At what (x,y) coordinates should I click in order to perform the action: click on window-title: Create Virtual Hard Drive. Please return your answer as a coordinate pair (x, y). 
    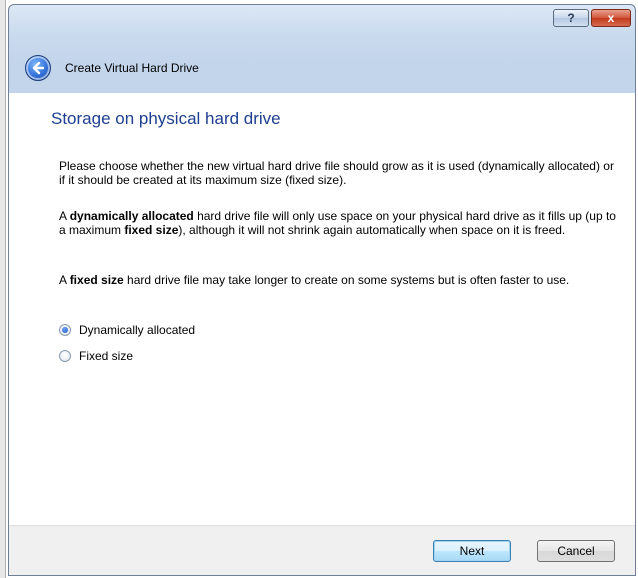
    Looking at the image, I should click on (132, 68).